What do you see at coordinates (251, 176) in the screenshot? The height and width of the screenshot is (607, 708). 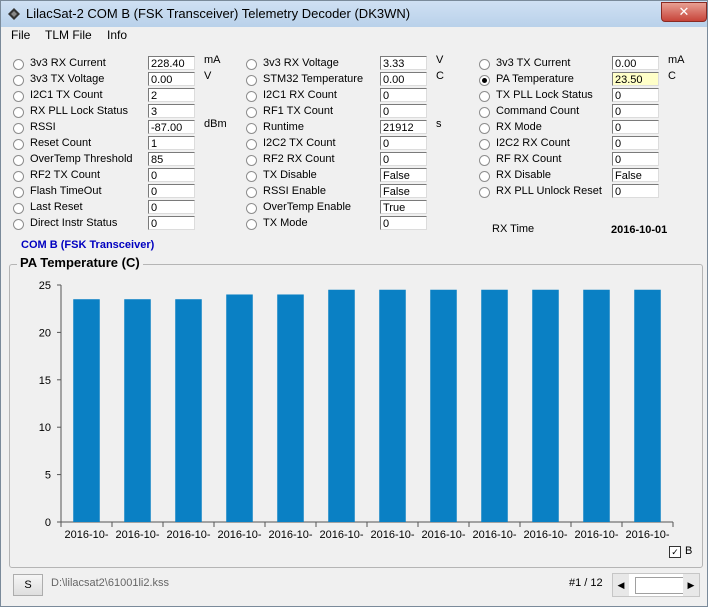 I see `radio-tx-disable` at bounding box center [251, 176].